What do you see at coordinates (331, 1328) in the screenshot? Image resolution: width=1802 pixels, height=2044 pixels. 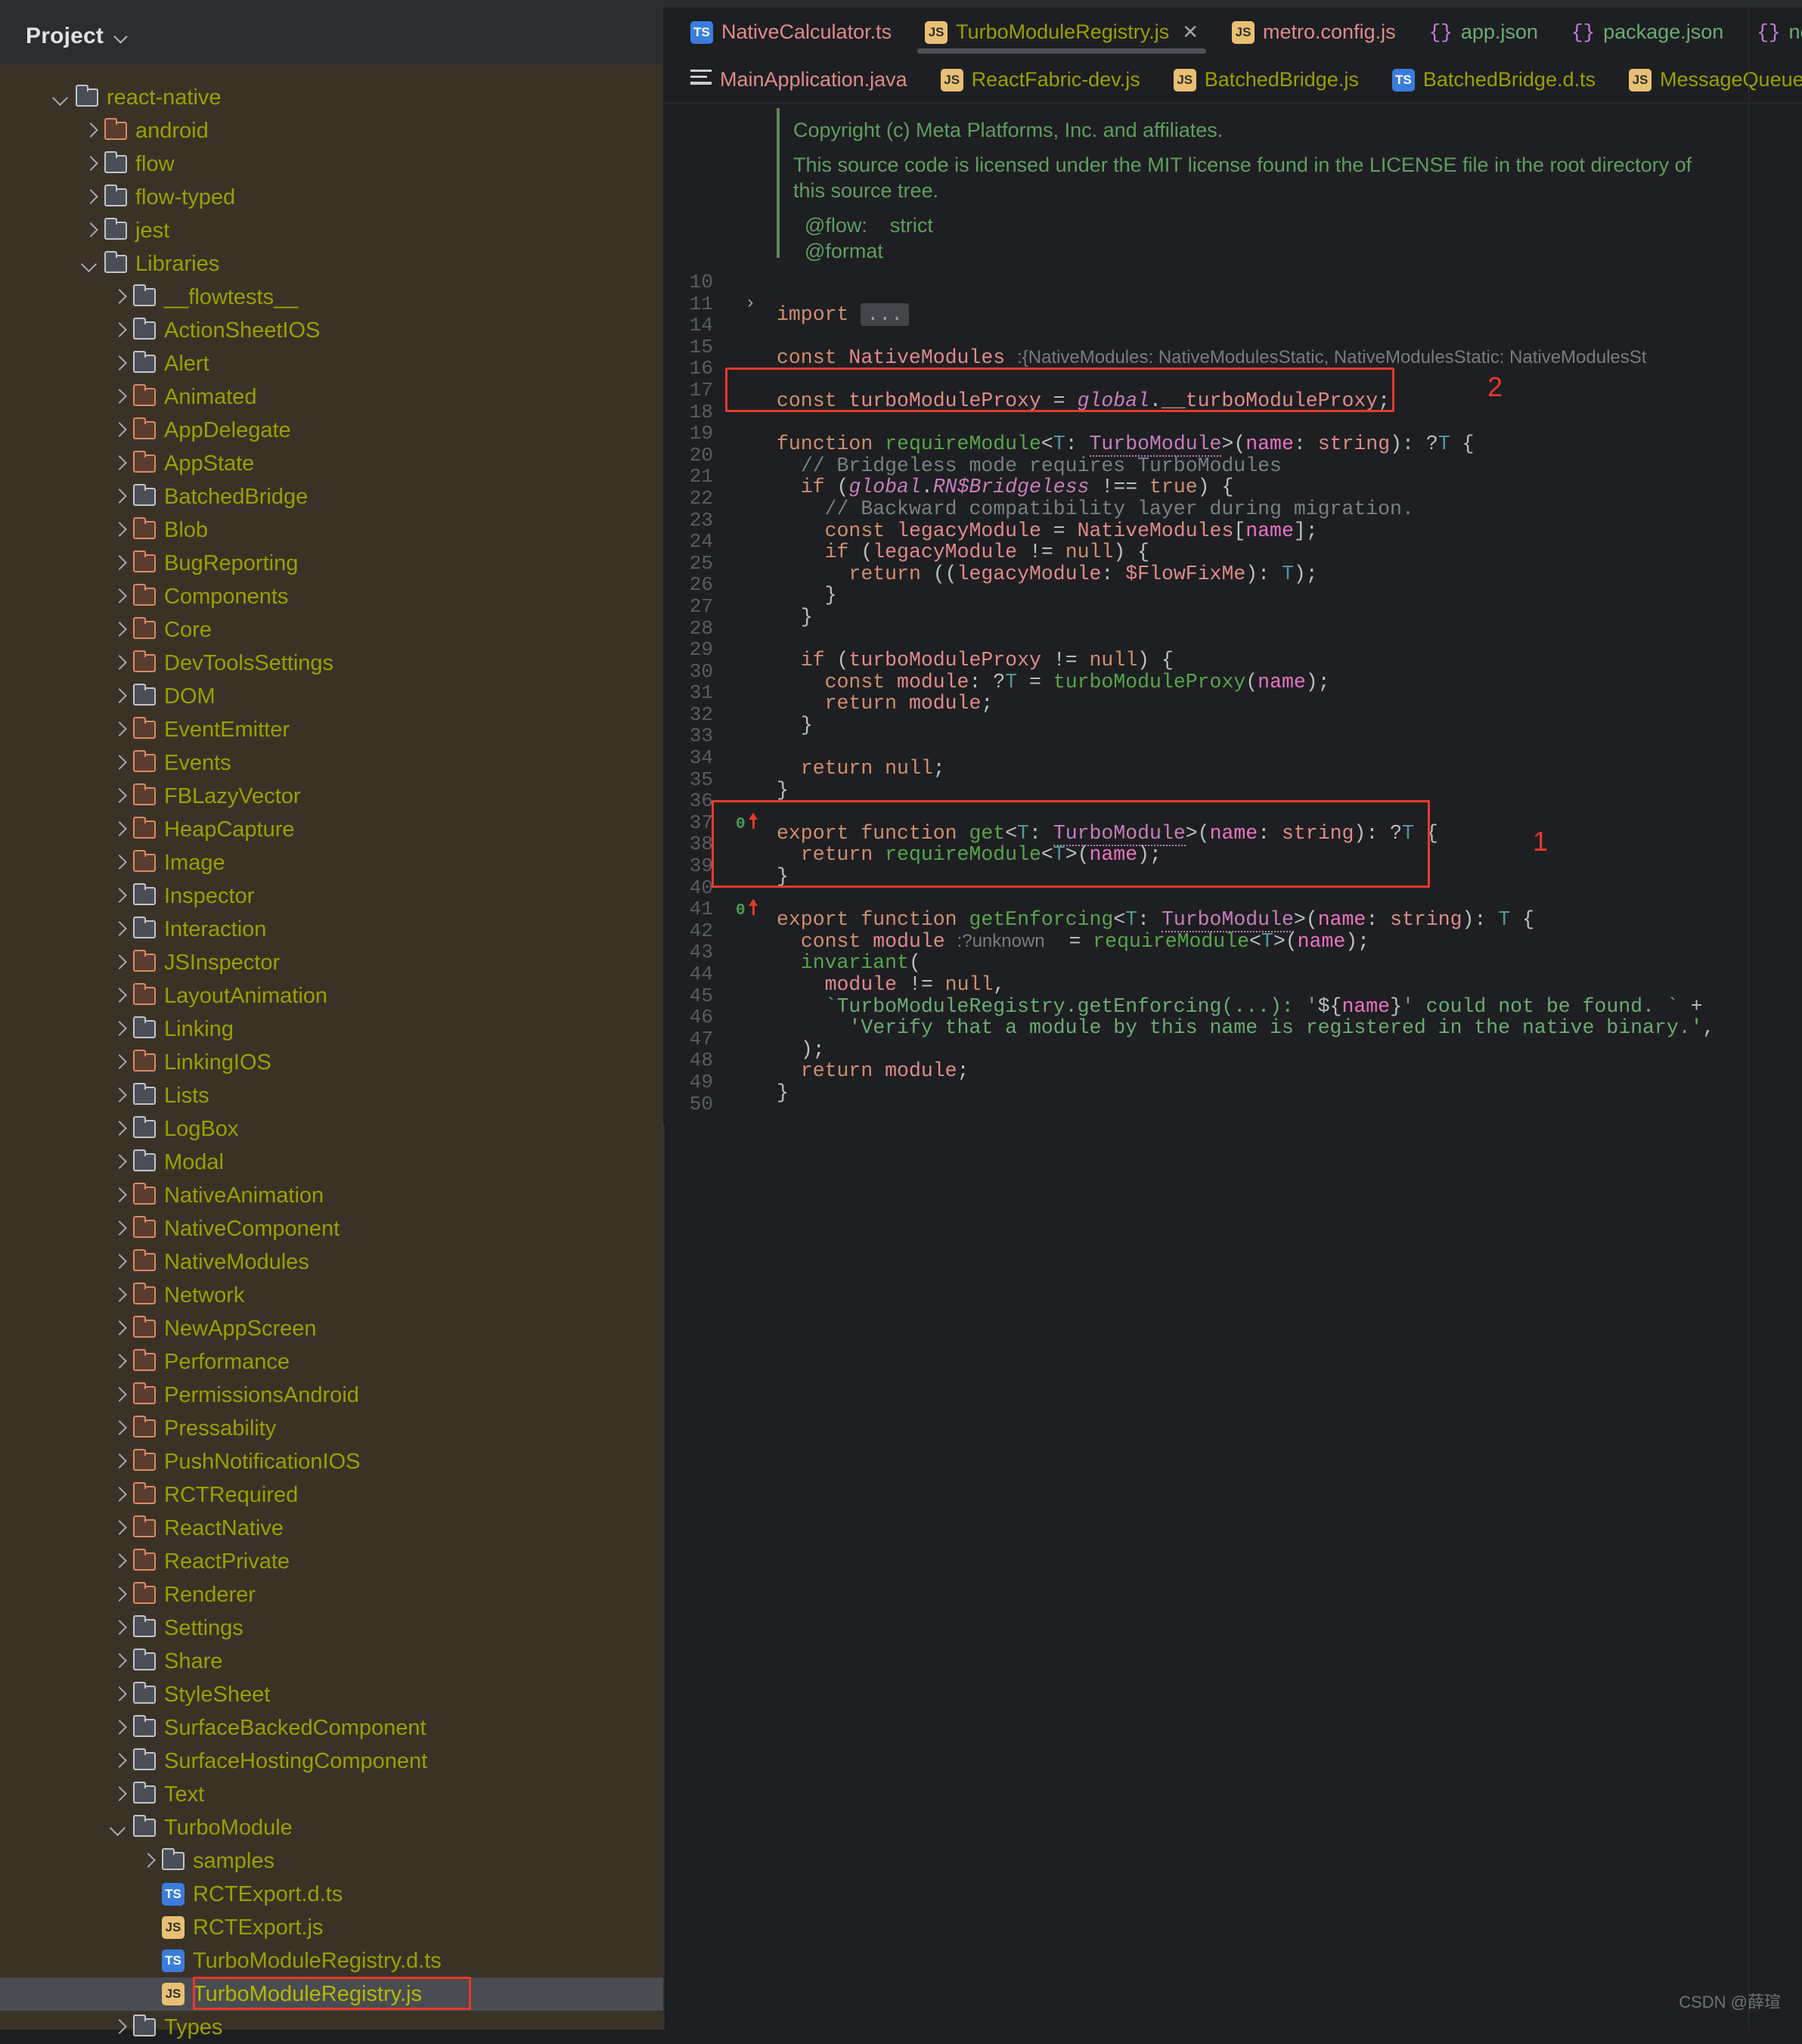 I see `tree-folder-row: NewAppScreen` at bounding box center [331, 1328].